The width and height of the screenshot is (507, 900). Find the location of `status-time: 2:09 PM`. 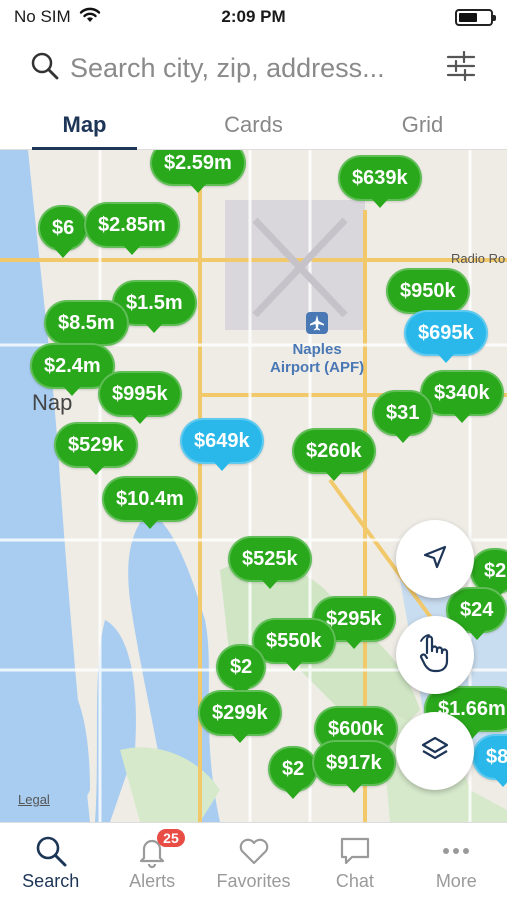

status-time: 2:09 PM is located at coordinates (253, 16).